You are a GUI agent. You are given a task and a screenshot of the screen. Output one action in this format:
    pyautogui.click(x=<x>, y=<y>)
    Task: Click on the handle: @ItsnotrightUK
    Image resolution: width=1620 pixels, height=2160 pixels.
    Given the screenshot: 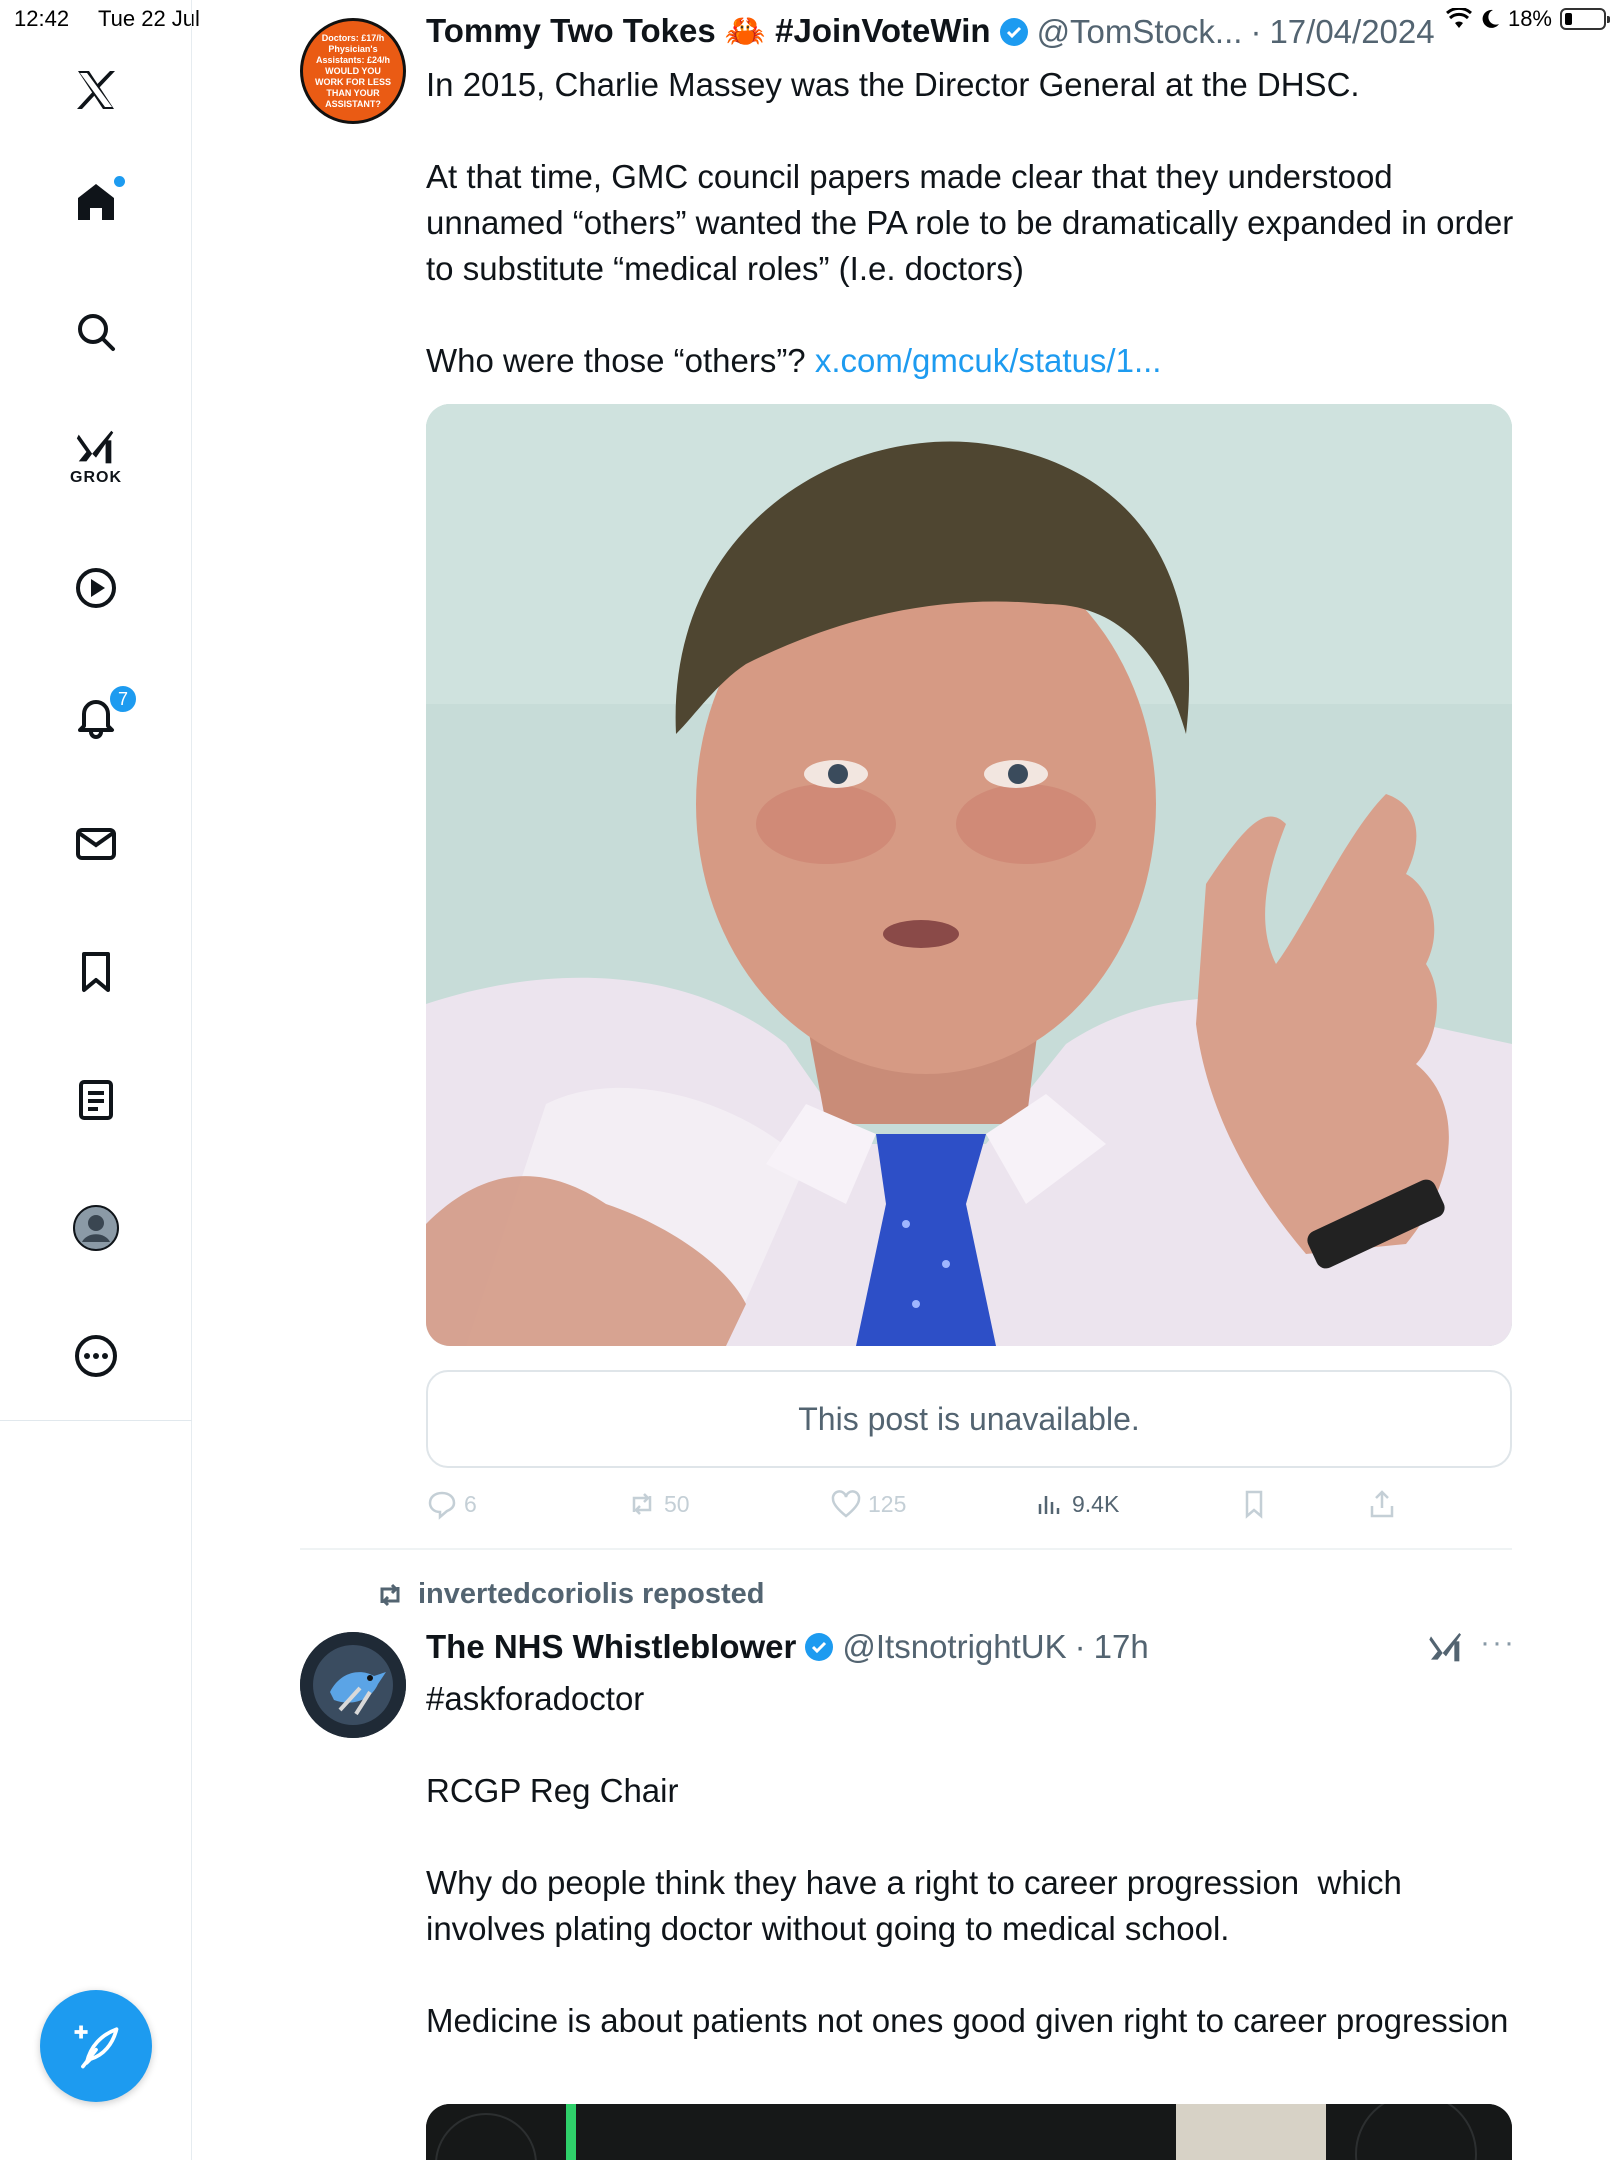 What is the action you would take?
    pyautogui.click(x=954, y=1647)
    